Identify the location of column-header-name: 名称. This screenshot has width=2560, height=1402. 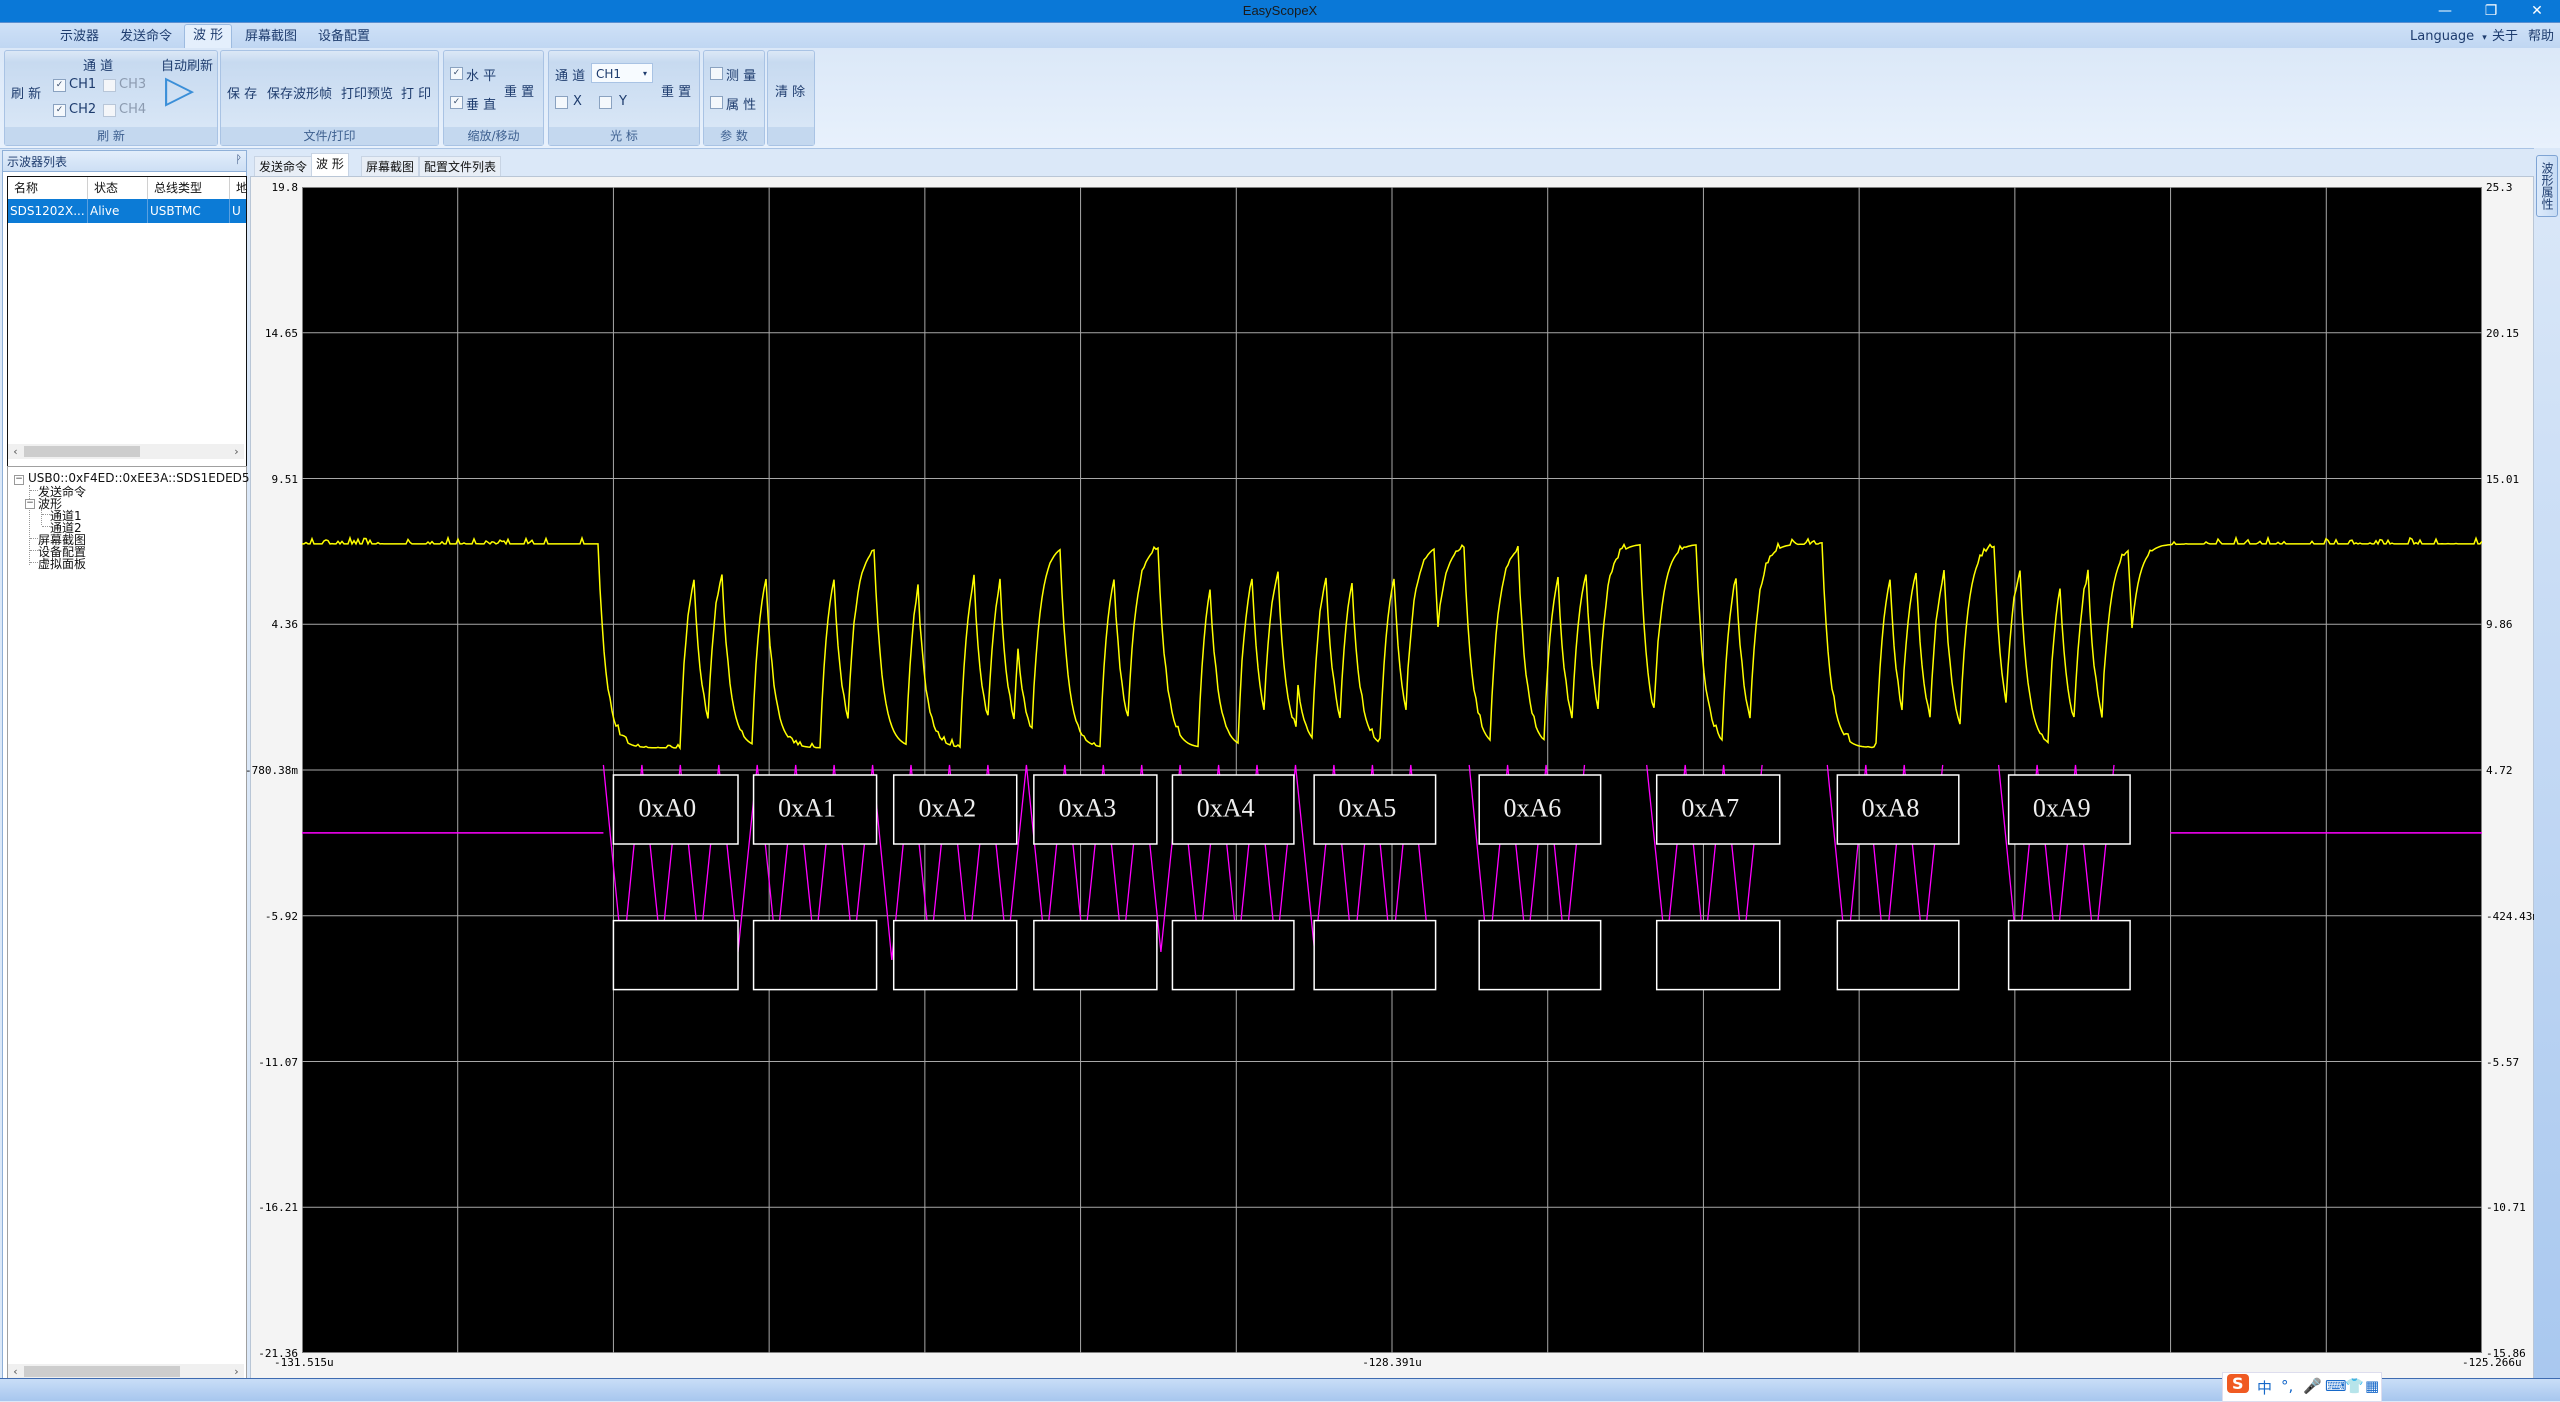
(48, 188).